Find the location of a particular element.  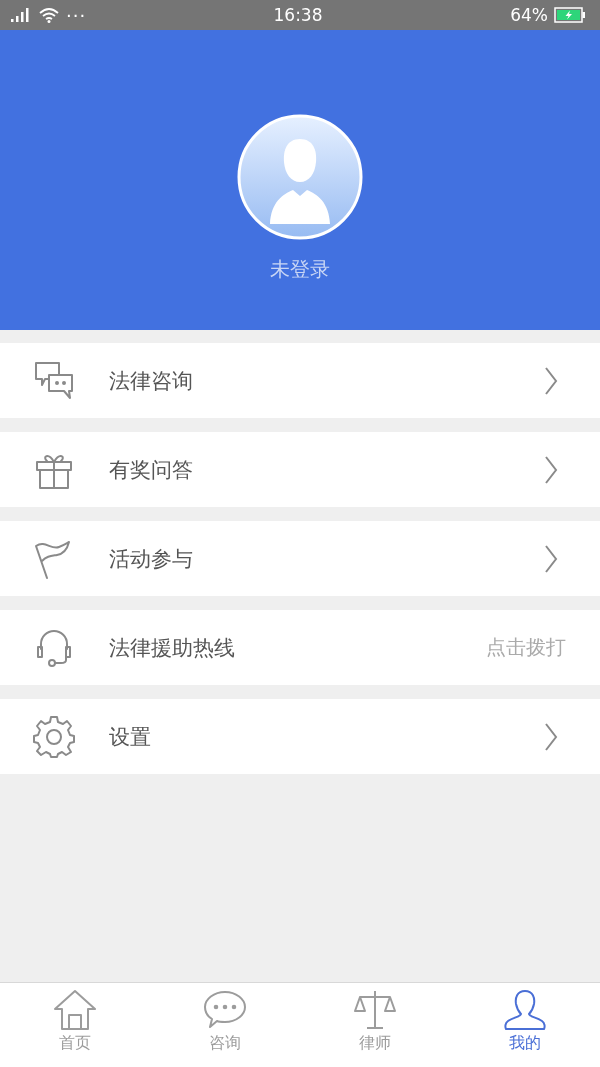

menu-label: 法律咨询 is located at coordinates (151, 381).